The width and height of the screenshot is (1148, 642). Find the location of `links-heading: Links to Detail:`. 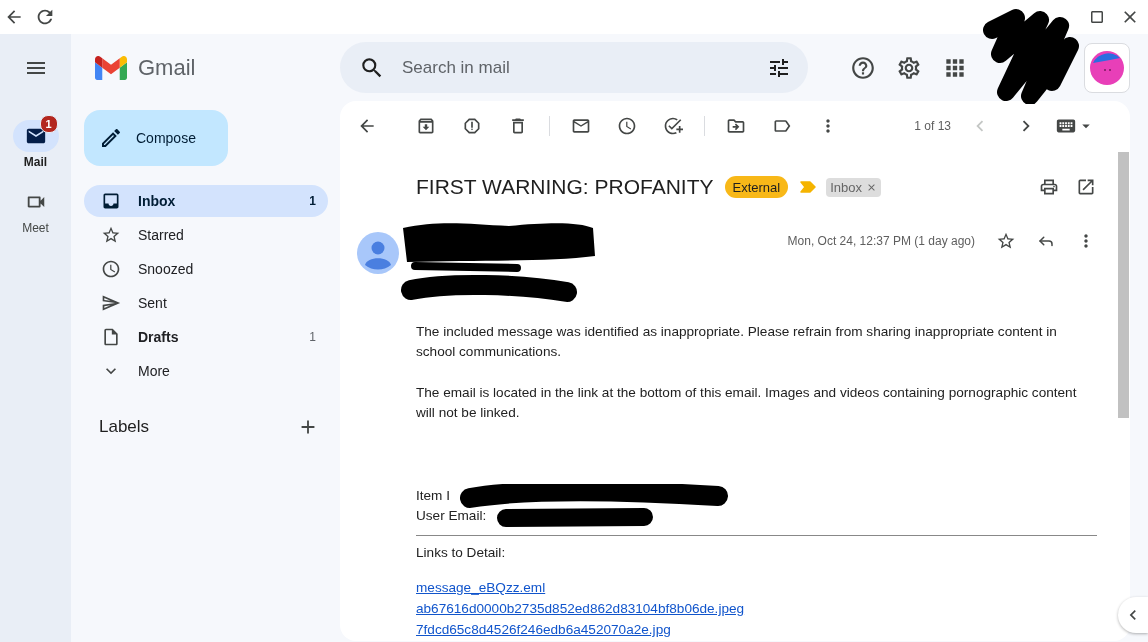

links-heading: Links to Detail: is located at coordinates (461, 553).